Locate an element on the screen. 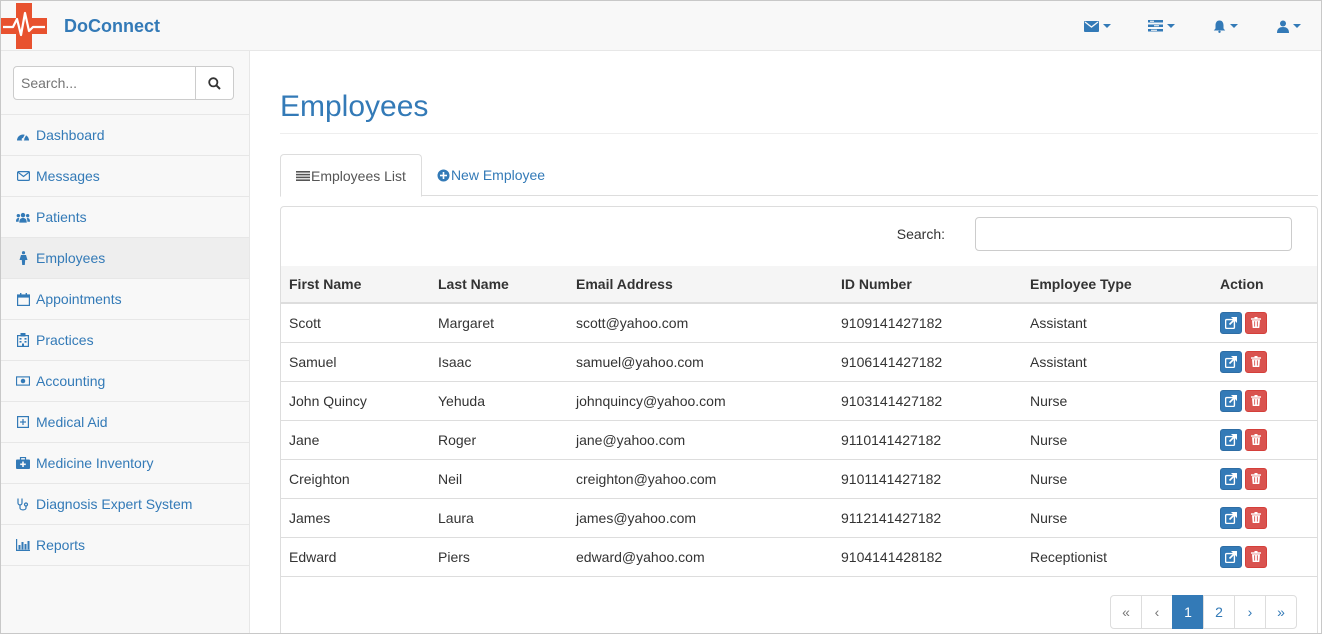 The height and width of the screenshot is (634, 1322). cell-id-number: 9104141428182 is located at coordinates (927, 557).